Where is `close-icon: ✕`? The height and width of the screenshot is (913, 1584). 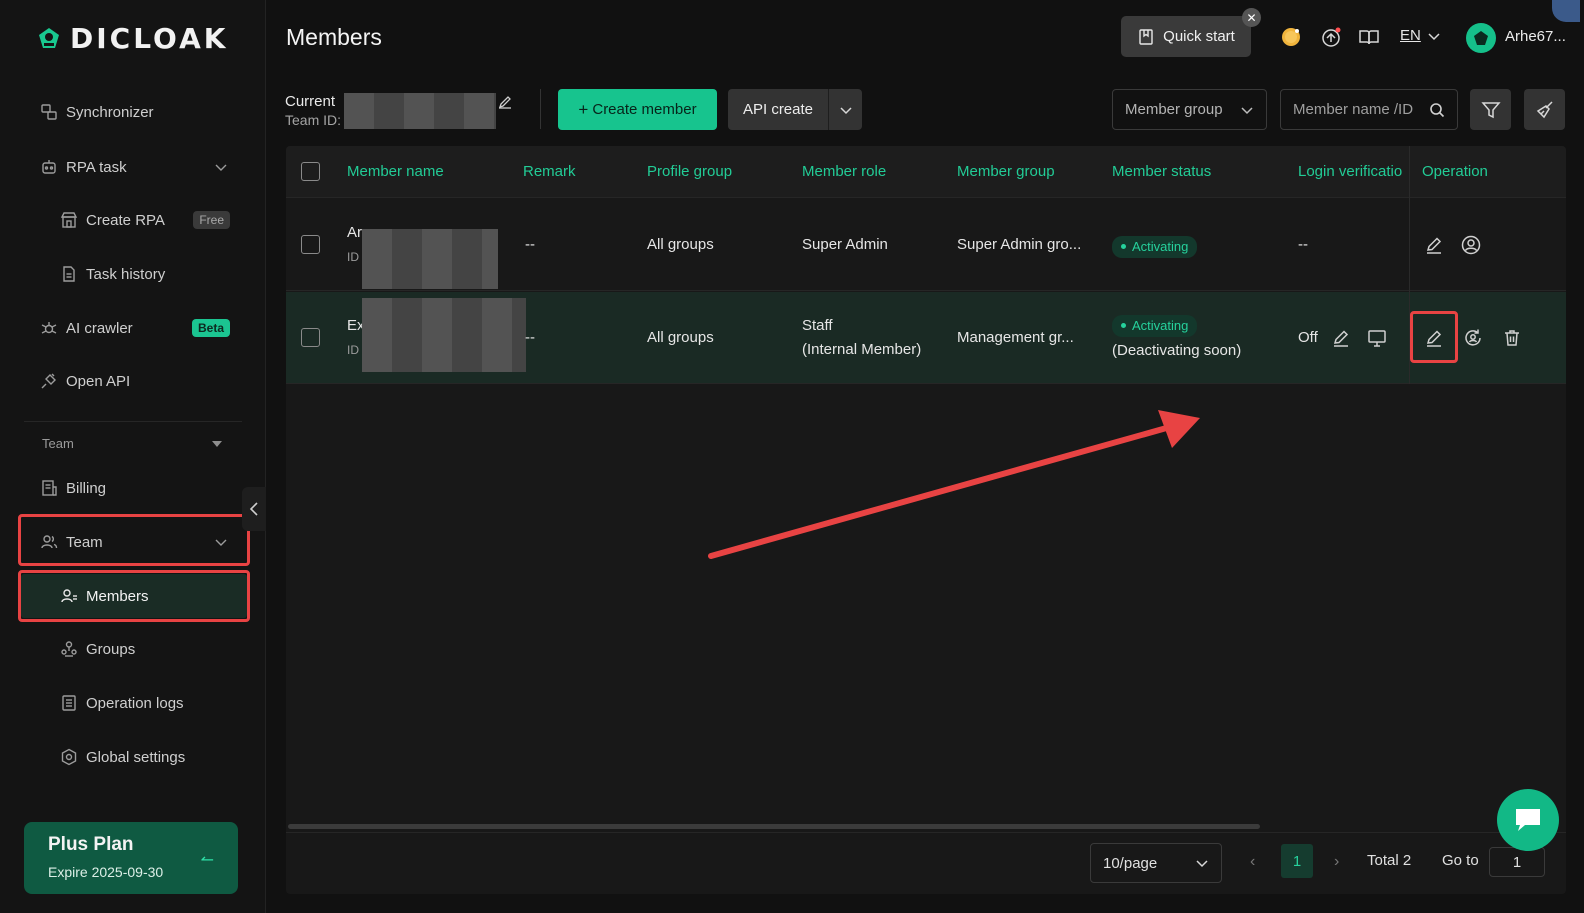
close-icon: ✕ is located at coordinates (1251, 17).